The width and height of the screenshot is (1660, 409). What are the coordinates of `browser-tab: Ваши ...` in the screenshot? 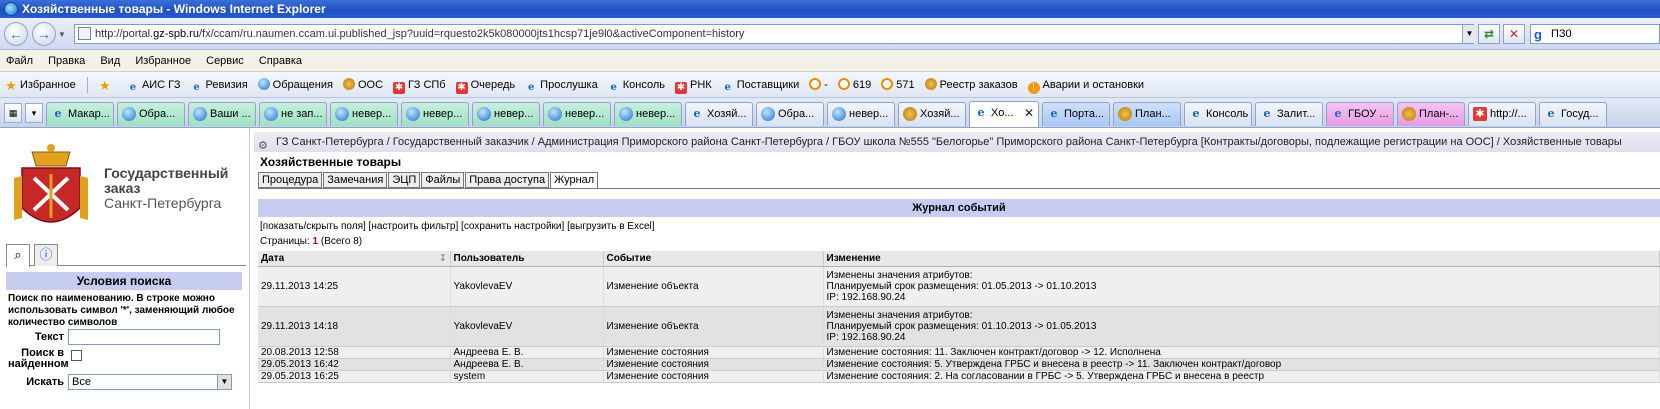 It's located at (222, 114).